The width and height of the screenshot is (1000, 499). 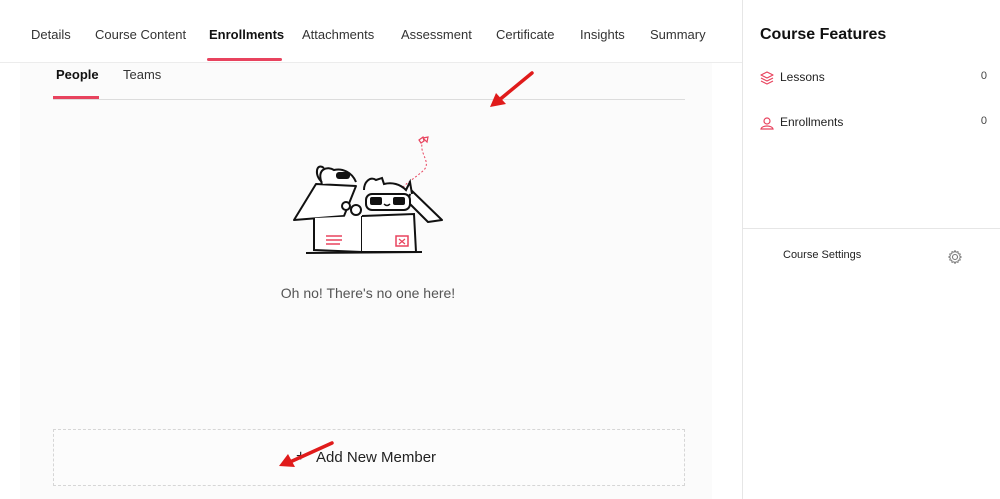 What do you see at coordinates (76, 97) in the screenshot?
I see `active-subtab-indicator` at bounding box center [76, 97].